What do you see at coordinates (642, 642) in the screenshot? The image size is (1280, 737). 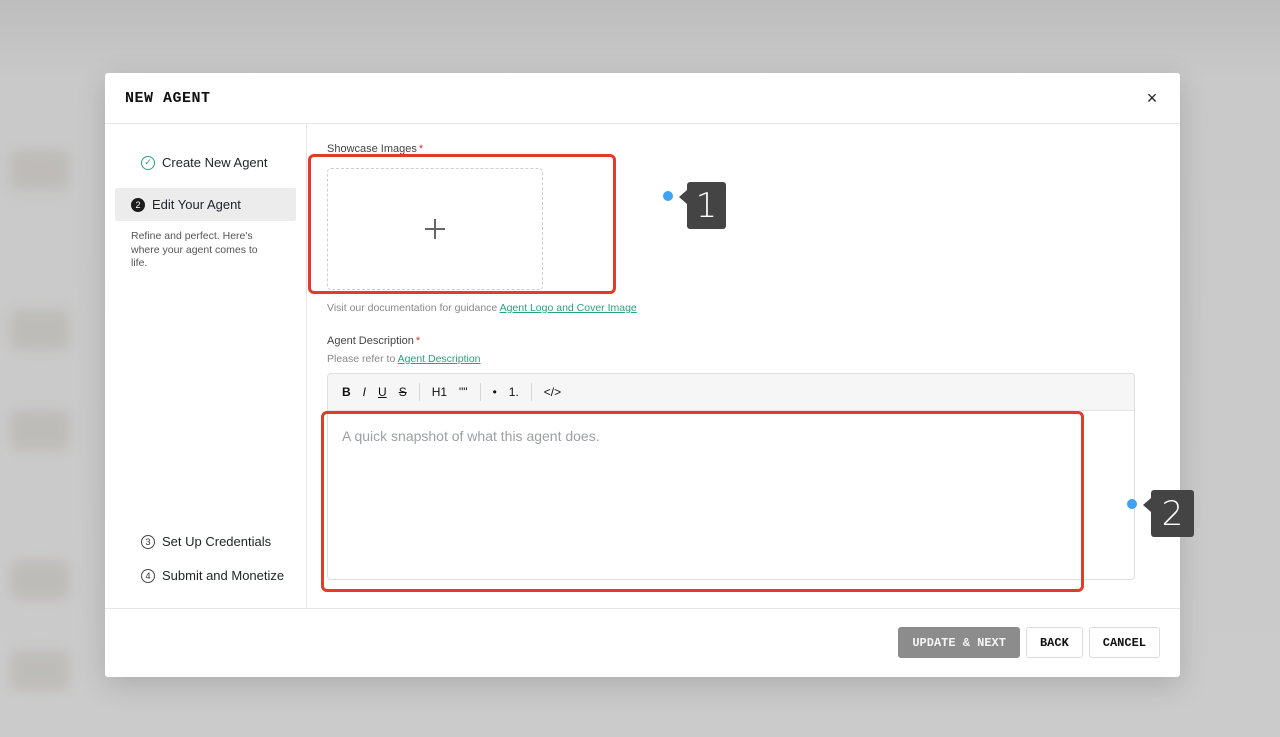 I see `modal-footer: UPDATE & NEXT BACK CANCEL` at bounding box center [642, 642].